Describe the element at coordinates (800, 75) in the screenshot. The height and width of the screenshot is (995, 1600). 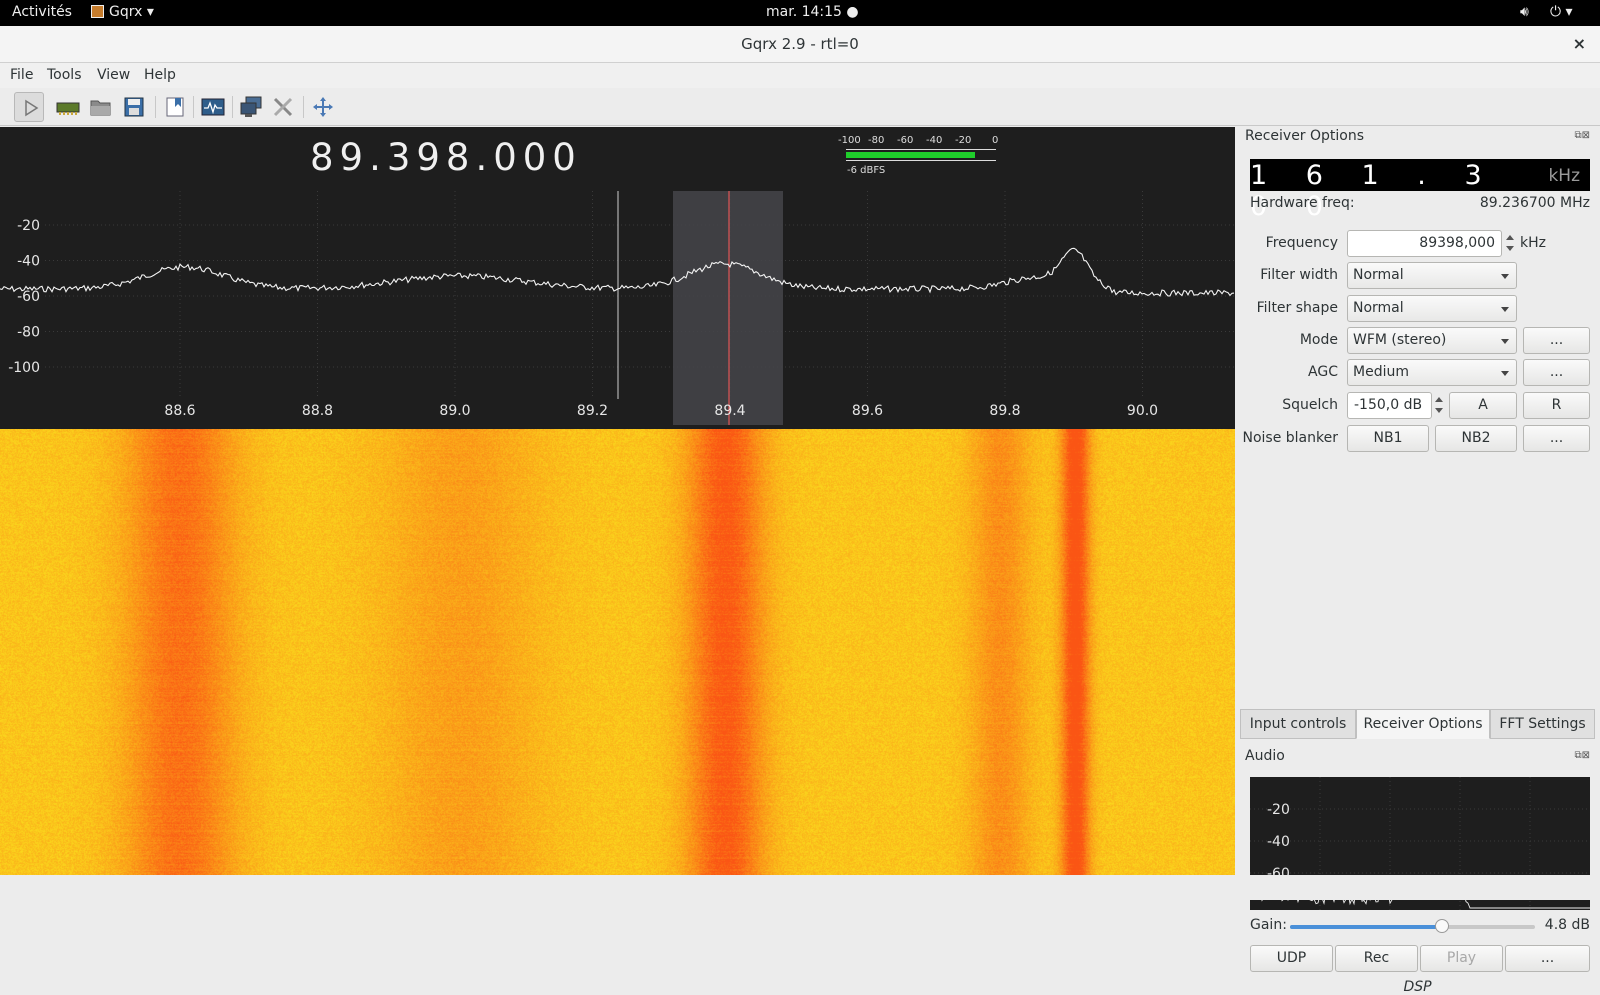
I see `menu-bar: File Tools View Help` at that location.